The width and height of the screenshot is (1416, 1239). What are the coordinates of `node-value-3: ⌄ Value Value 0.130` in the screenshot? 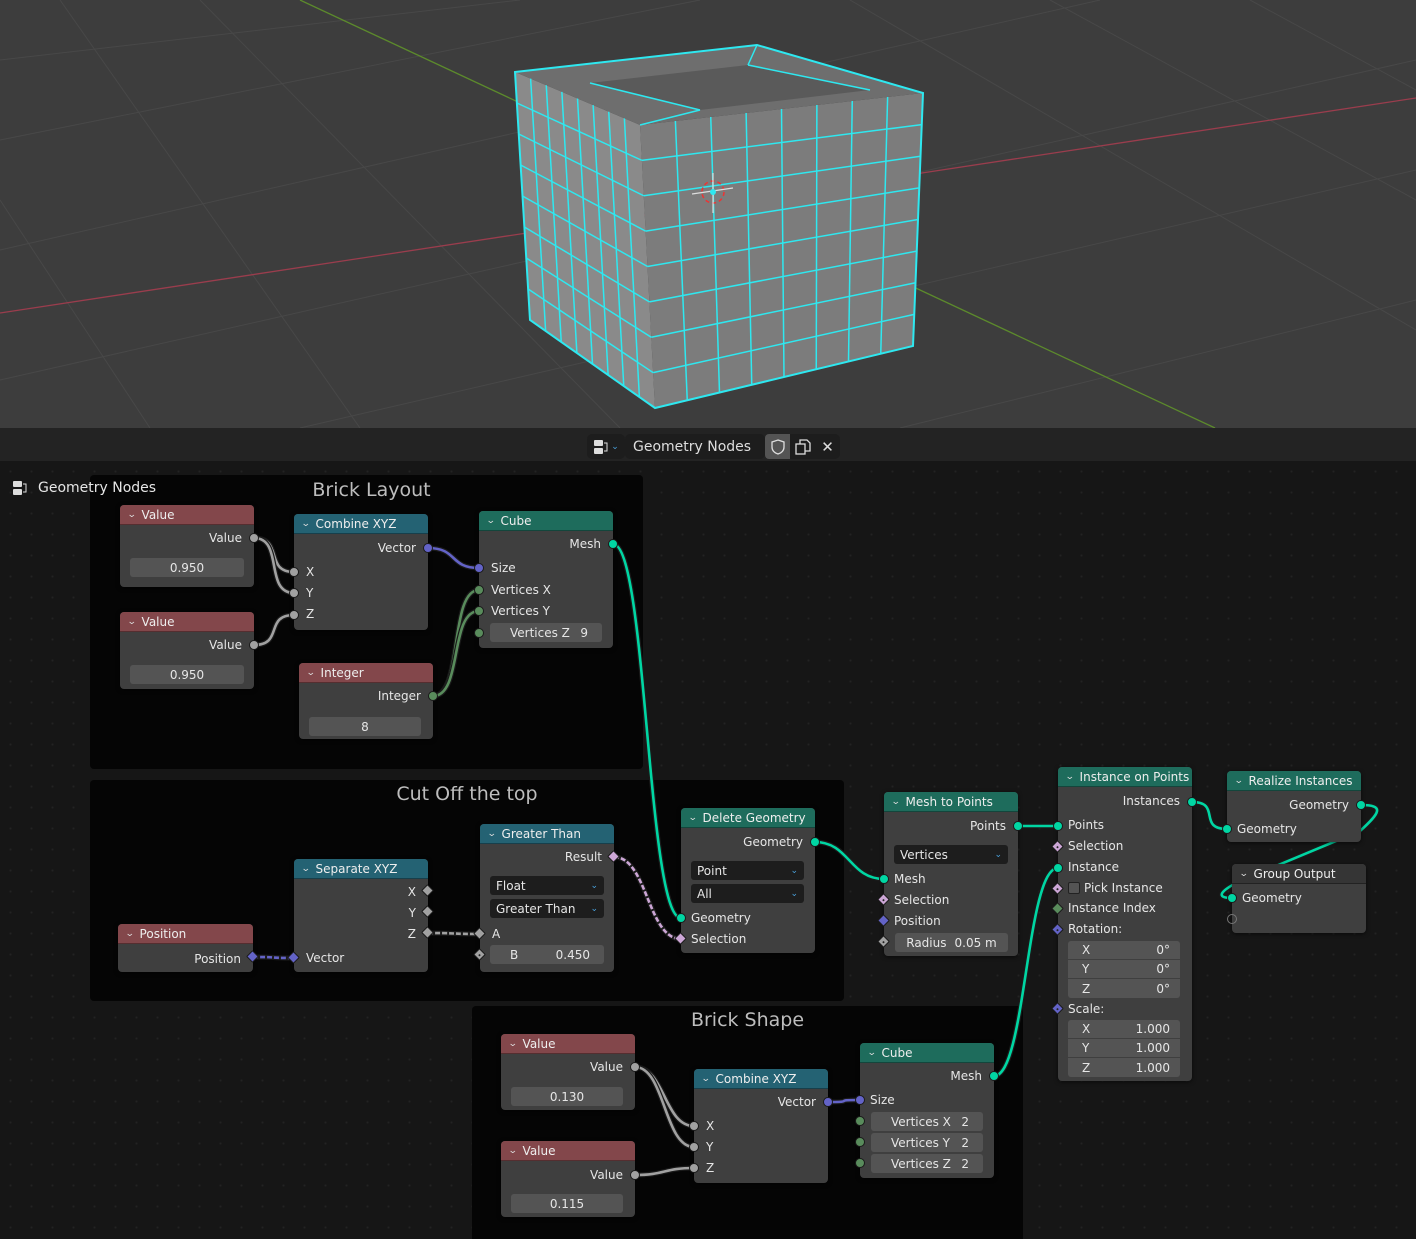 It's located at (568, 1072).